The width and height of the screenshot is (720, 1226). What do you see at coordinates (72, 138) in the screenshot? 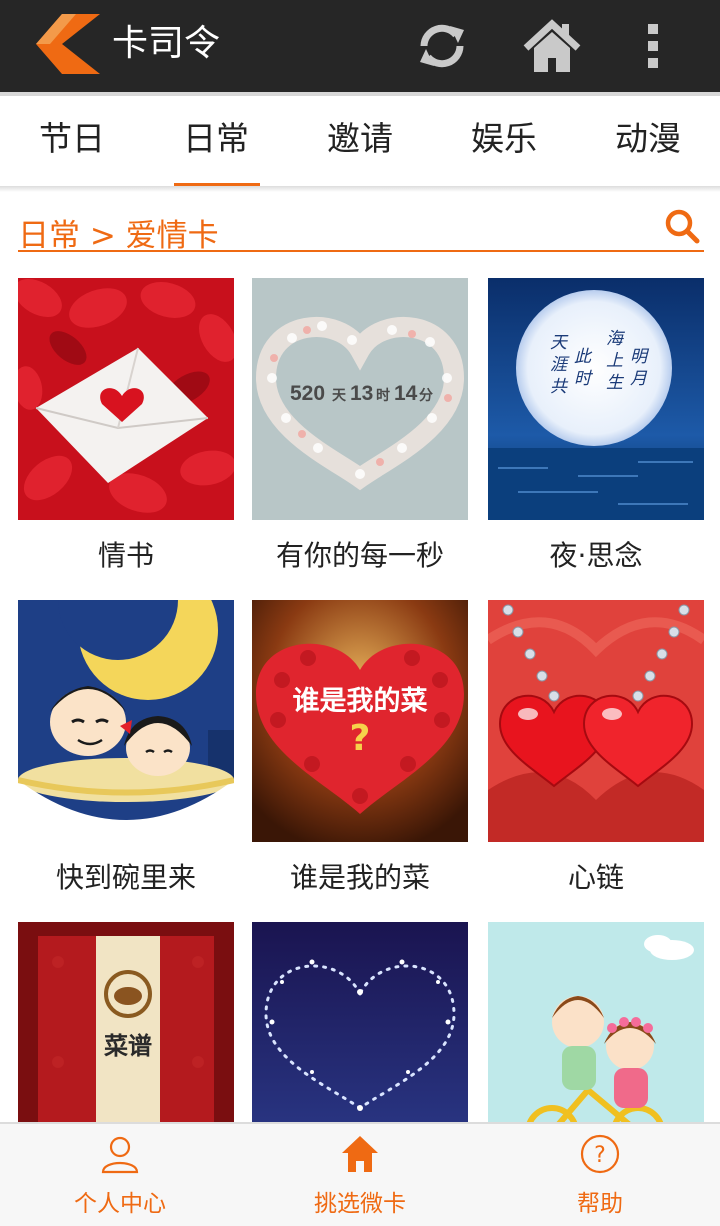
I see `tab-label: 节日` at bounding box center [72, 138].